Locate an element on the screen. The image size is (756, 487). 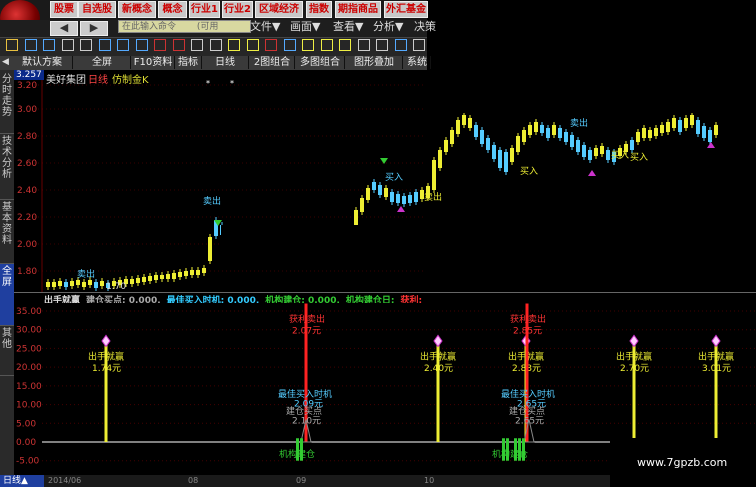
forward-button: ▶ is located at coordinates (94, 28).